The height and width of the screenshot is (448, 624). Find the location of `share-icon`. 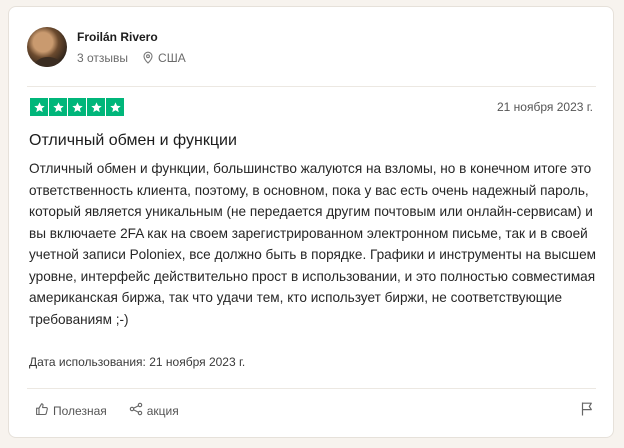

share-icon is located at coordinates (138, 410).